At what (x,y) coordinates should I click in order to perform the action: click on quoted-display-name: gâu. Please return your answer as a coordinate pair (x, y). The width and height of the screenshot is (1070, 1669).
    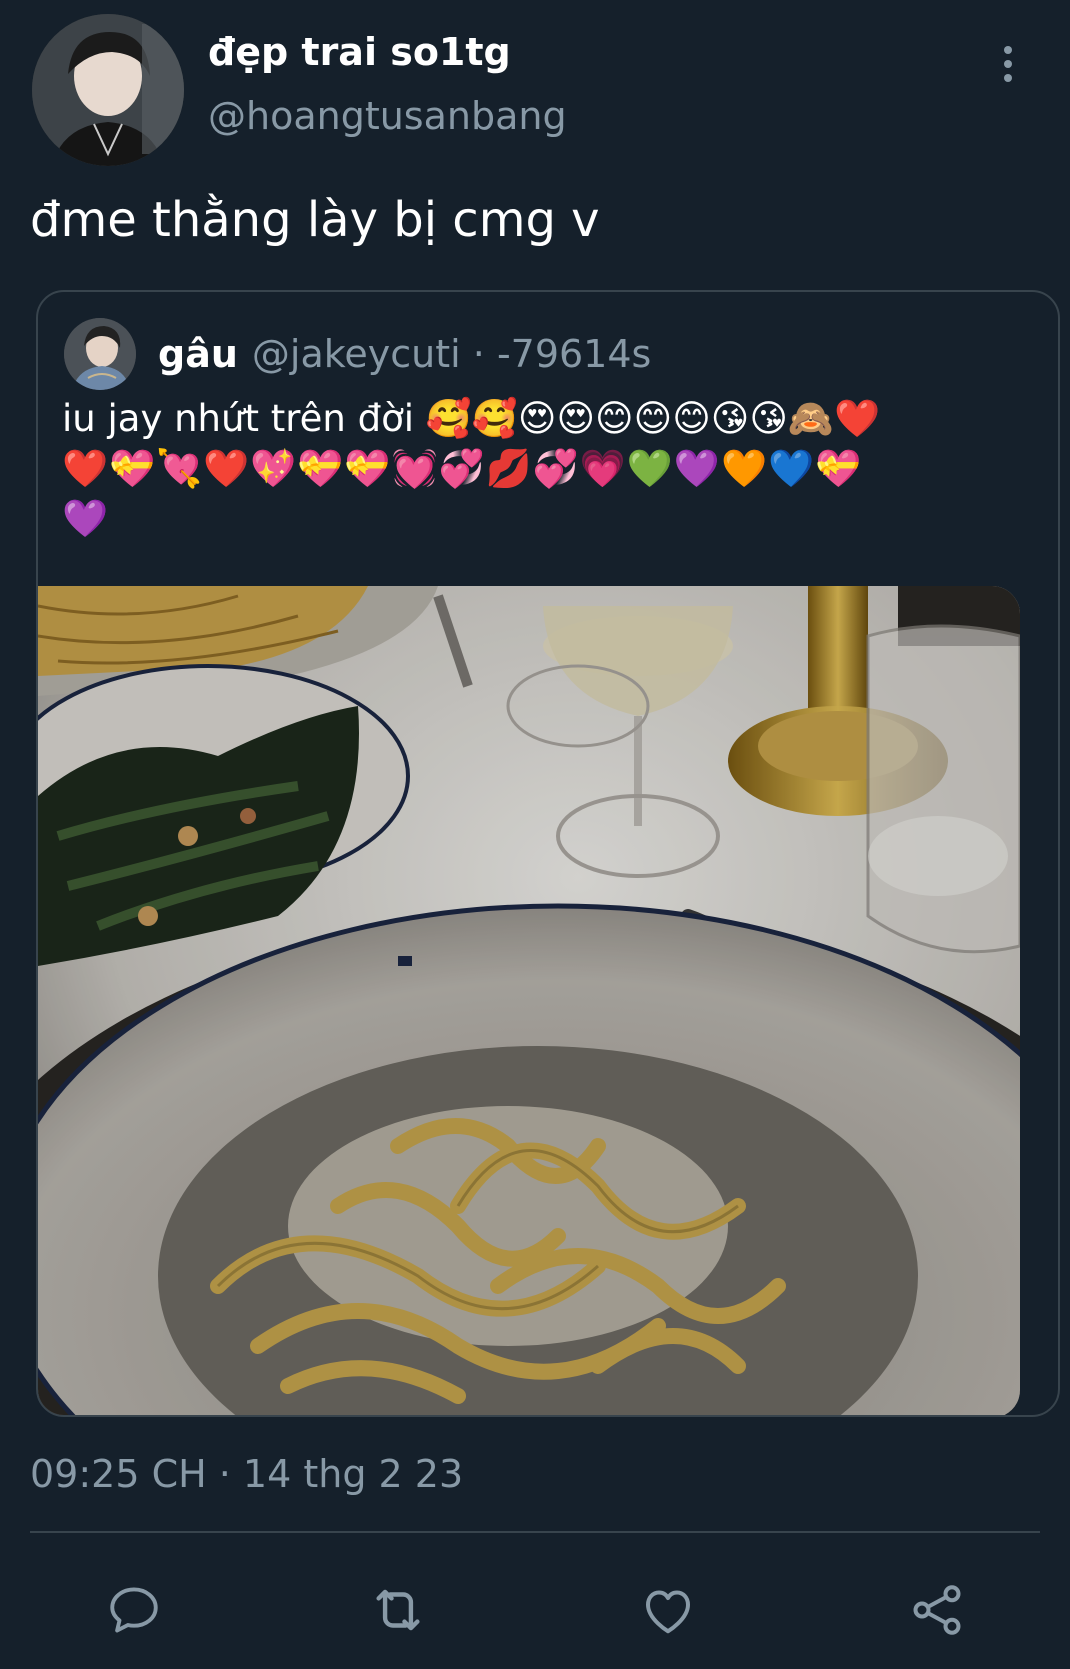
    Looking at the image, I should click on (198, 354).